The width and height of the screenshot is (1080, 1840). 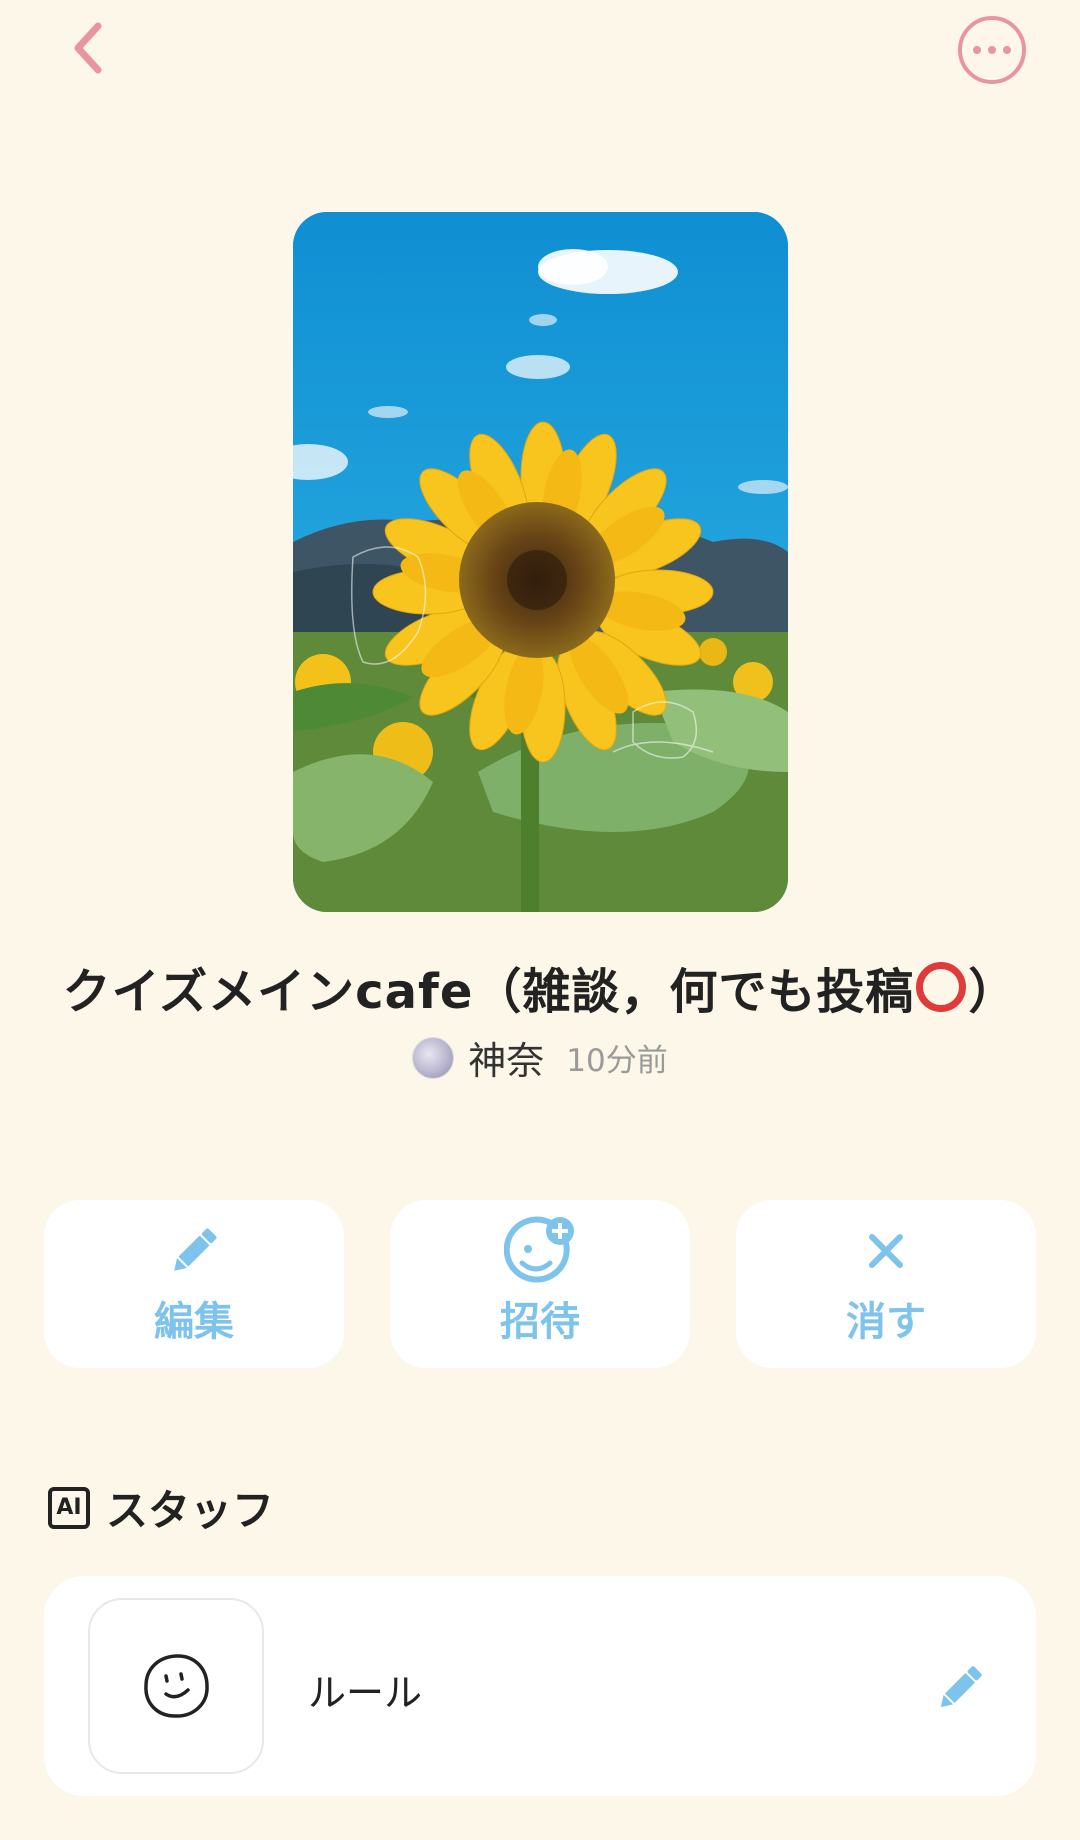 I want to click on post-time: 10分前, so click(x=617, y=1061).